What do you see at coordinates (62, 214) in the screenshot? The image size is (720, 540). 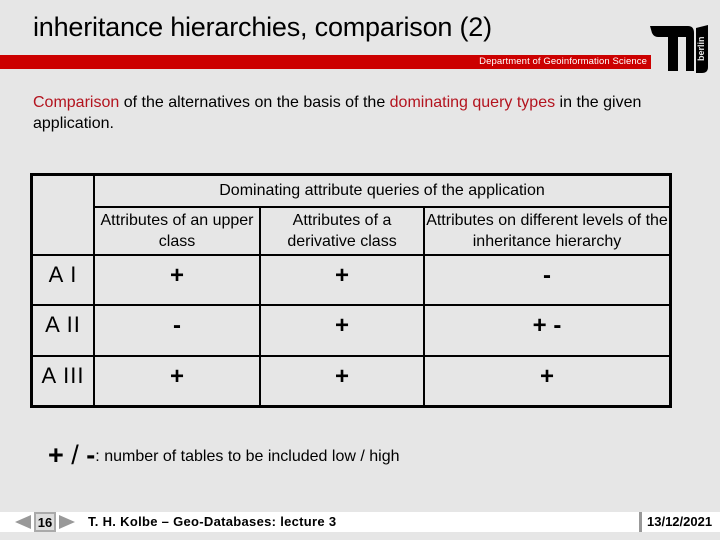 I see `corner-cell` at bounding box center [62, 214].